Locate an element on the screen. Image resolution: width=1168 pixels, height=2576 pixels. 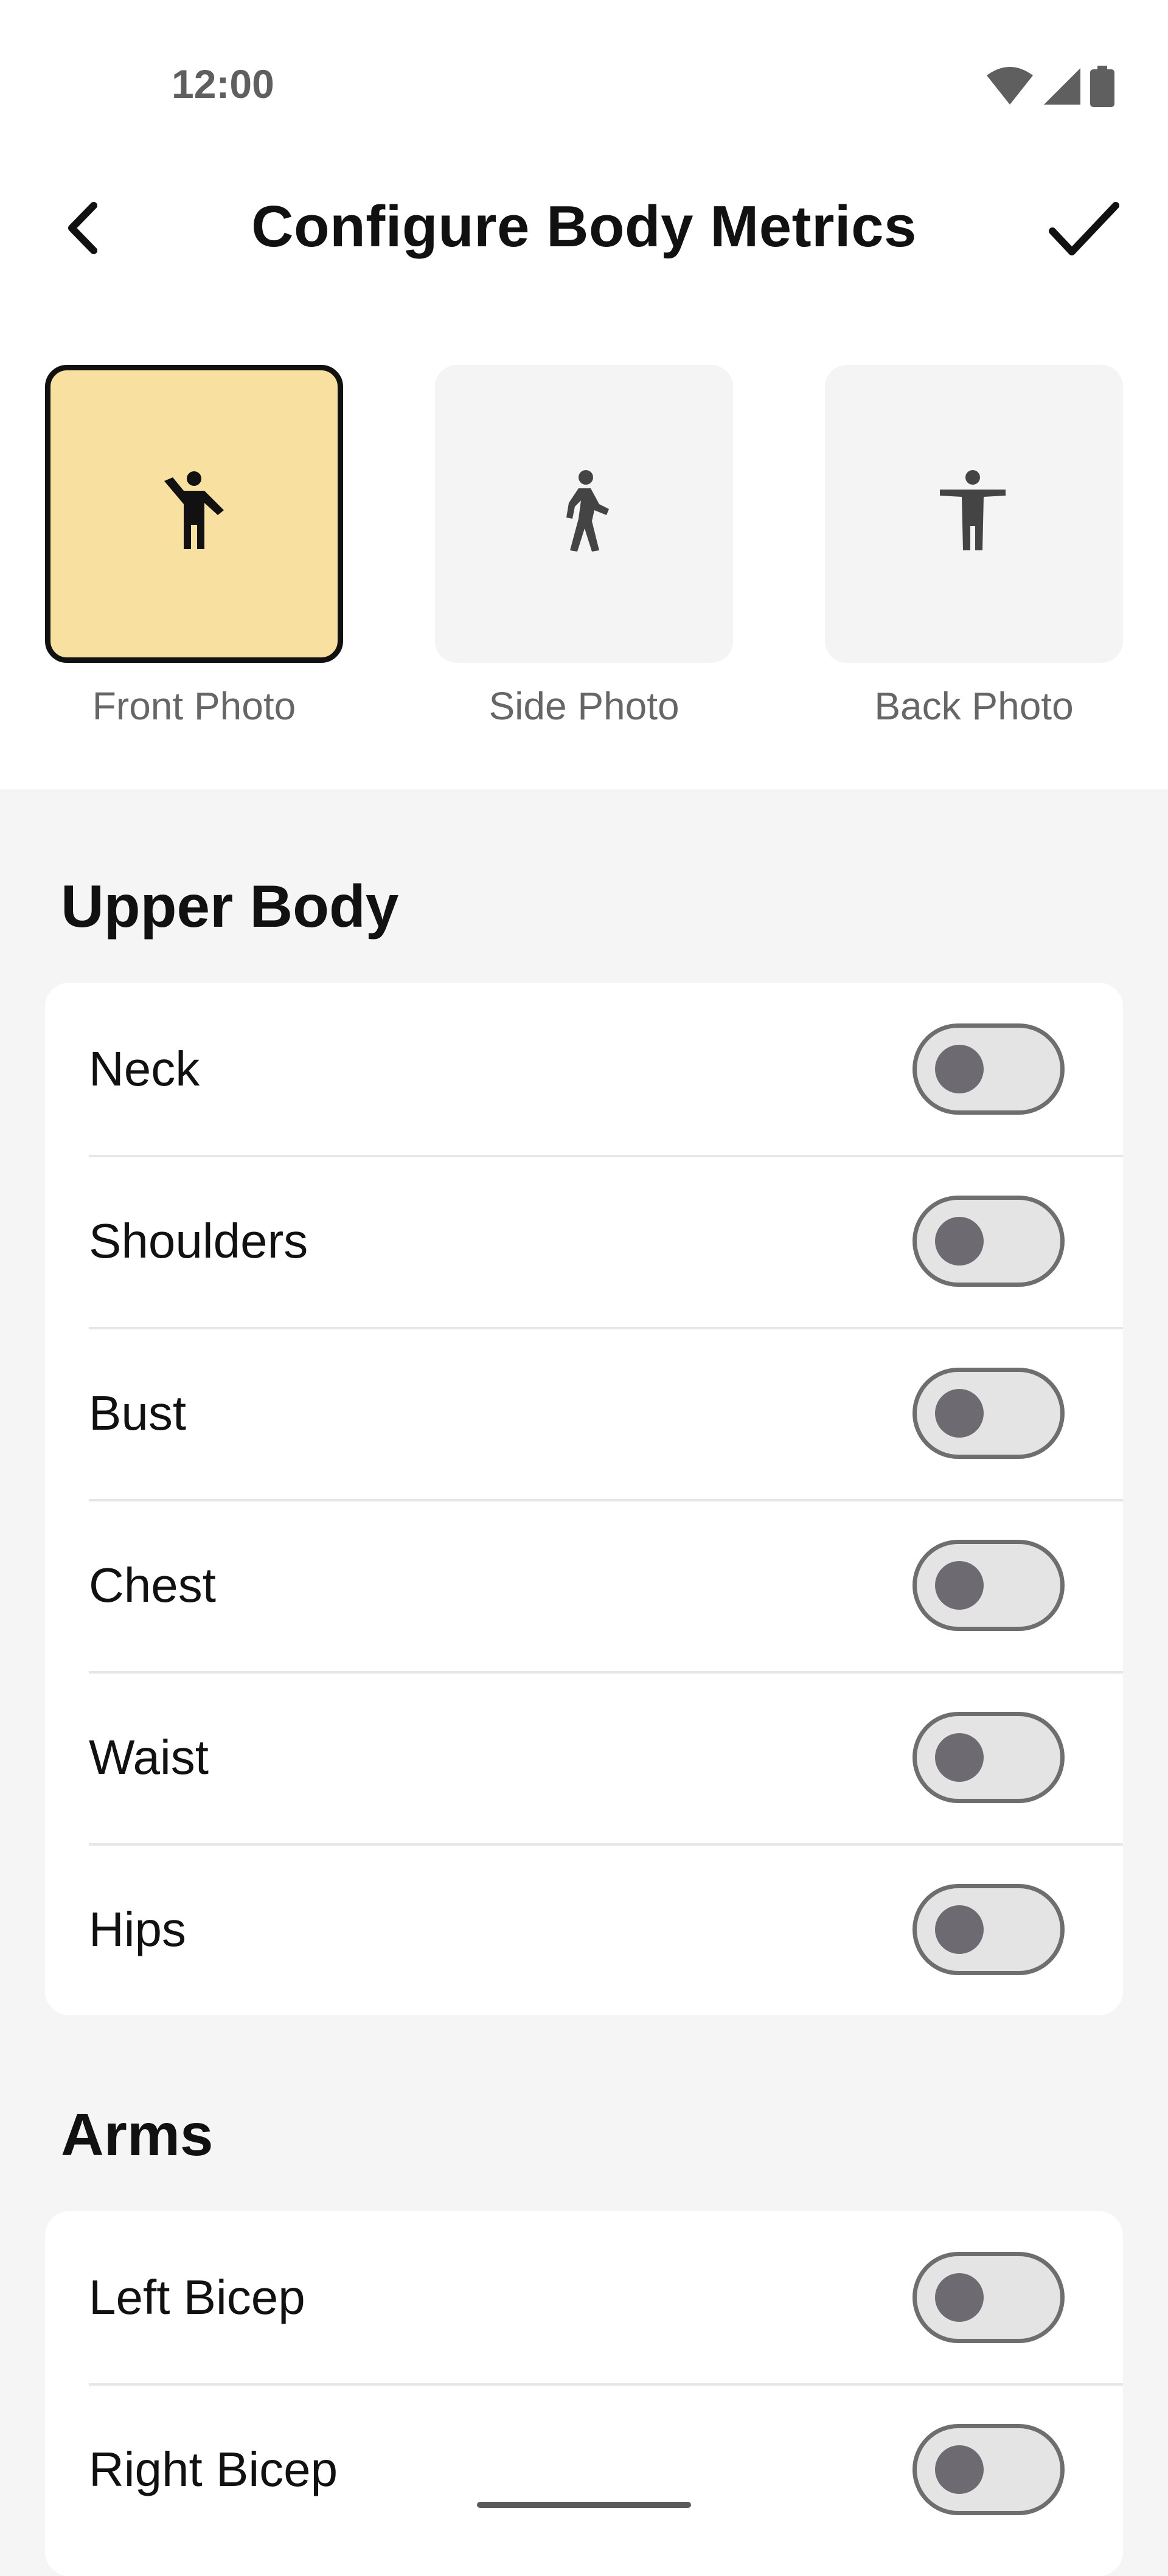
section-title-arms: Arms is located at coordinates (137, 2134).